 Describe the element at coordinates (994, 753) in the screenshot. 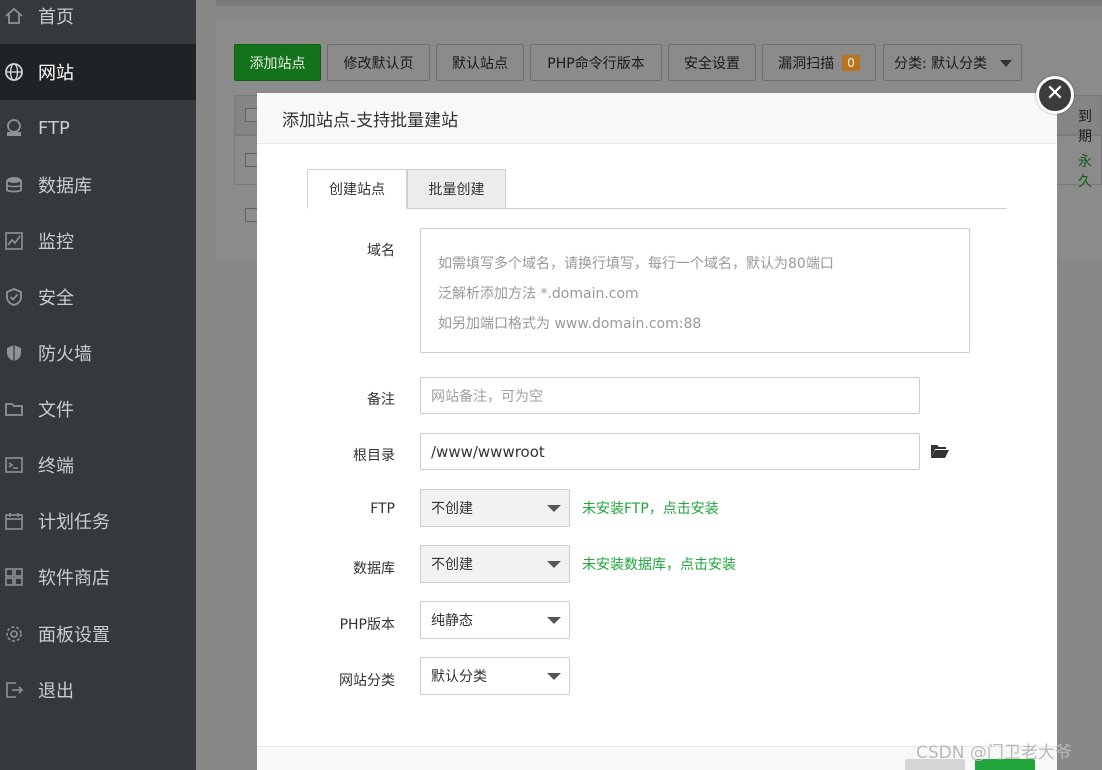

I see `watermark: CSDN @门卫老大爷` at that location.